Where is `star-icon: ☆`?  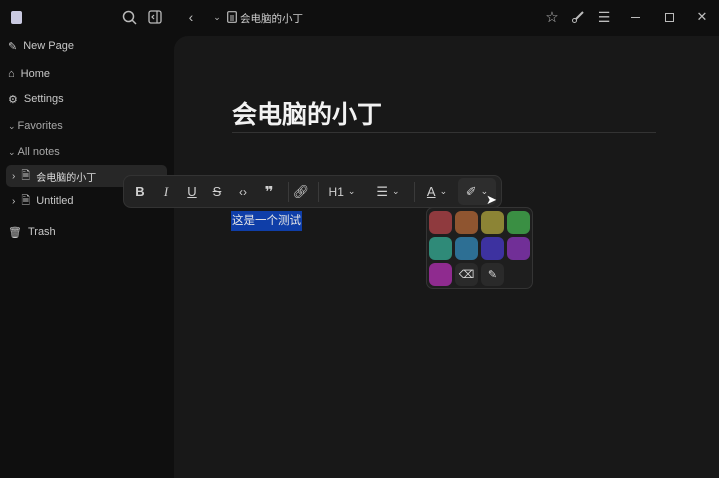 star-icon: ☆ is located at coordinates (552, 17).